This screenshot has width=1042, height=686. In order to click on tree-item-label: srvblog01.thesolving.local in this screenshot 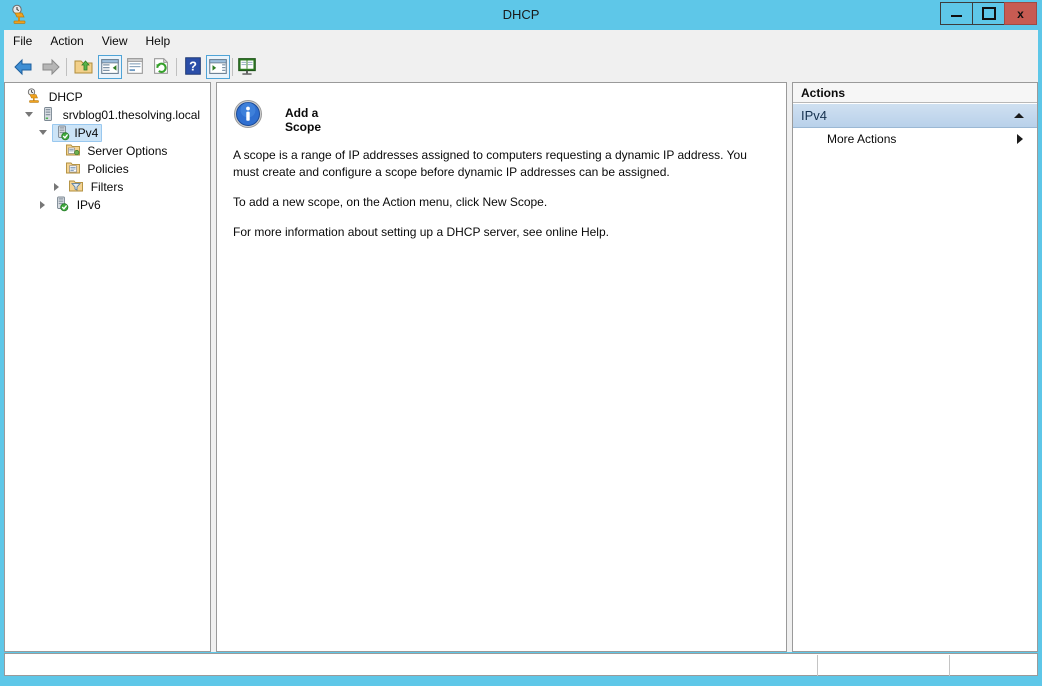, I will do `click(131, 114)`.